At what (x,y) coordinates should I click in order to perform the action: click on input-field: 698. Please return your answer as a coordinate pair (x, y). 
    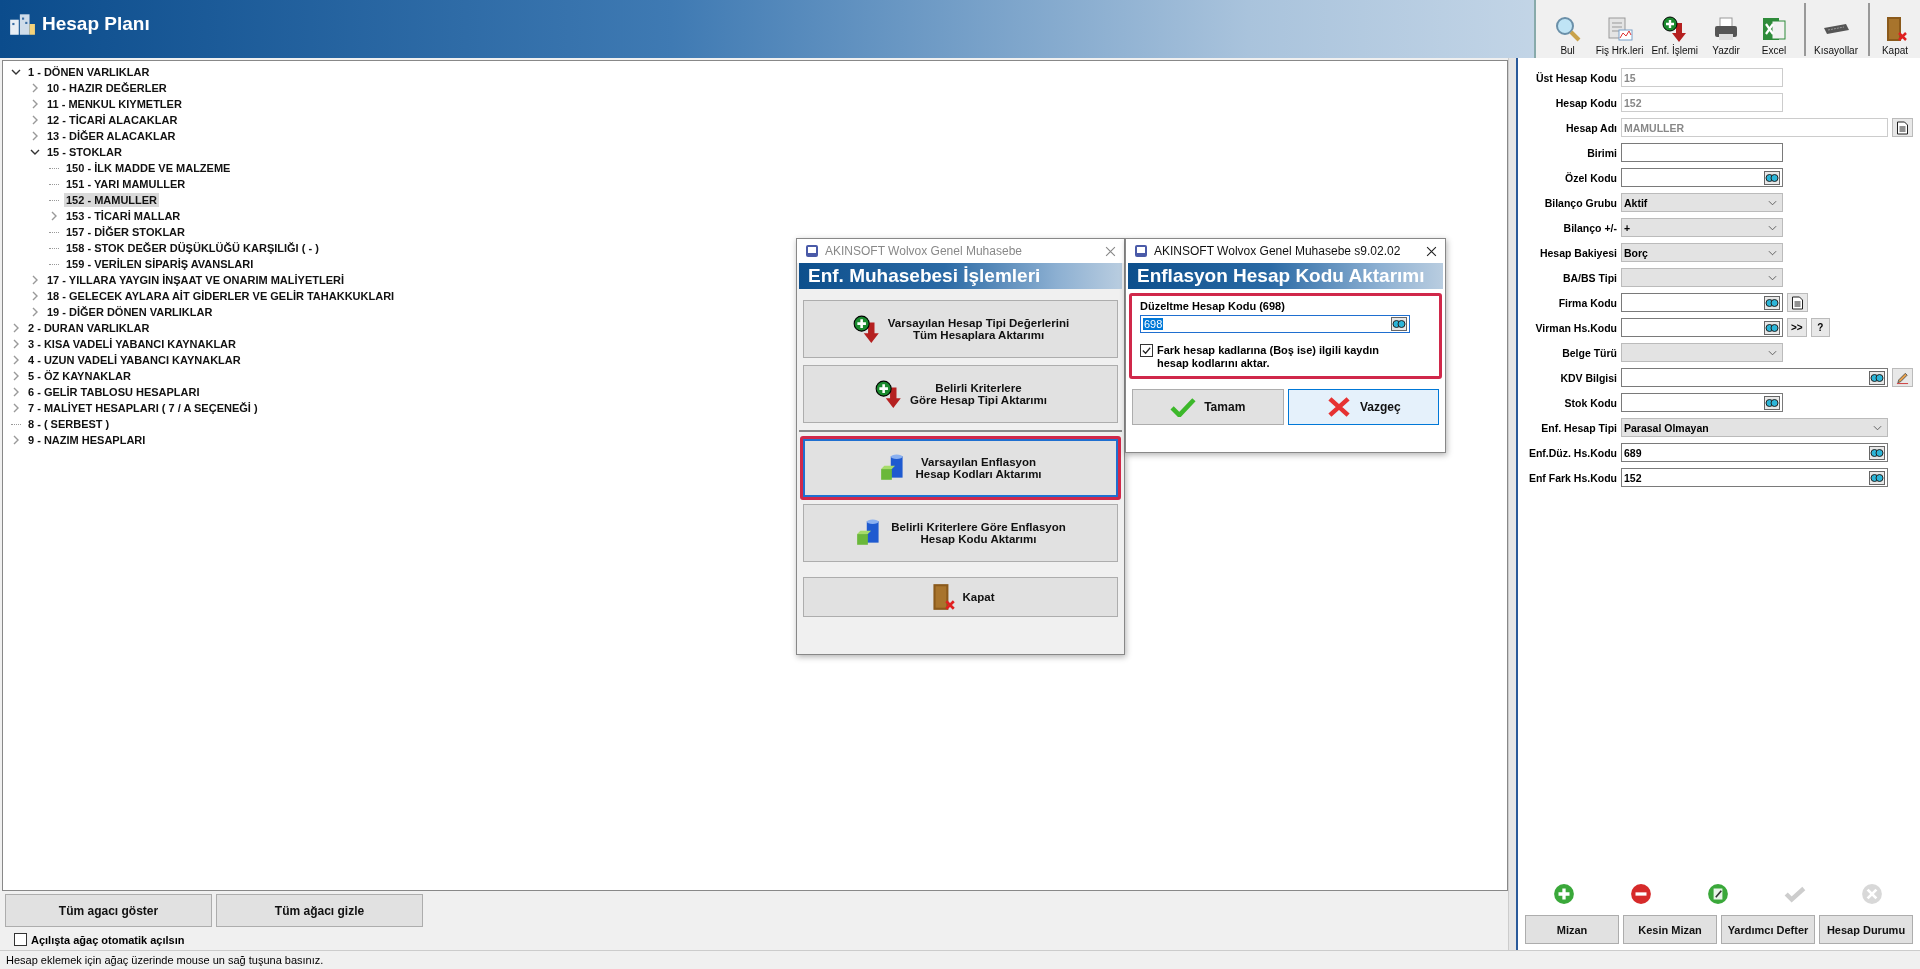
    Looking at the image, I should click on (1275, 324).